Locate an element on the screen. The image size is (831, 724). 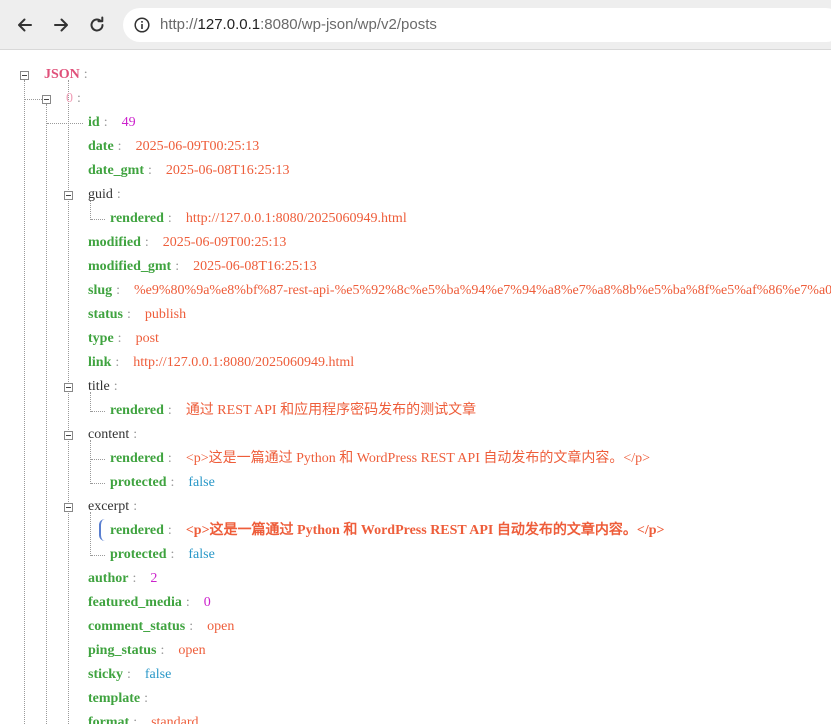
json-row-template: template: is located at coordinates (118, 699).